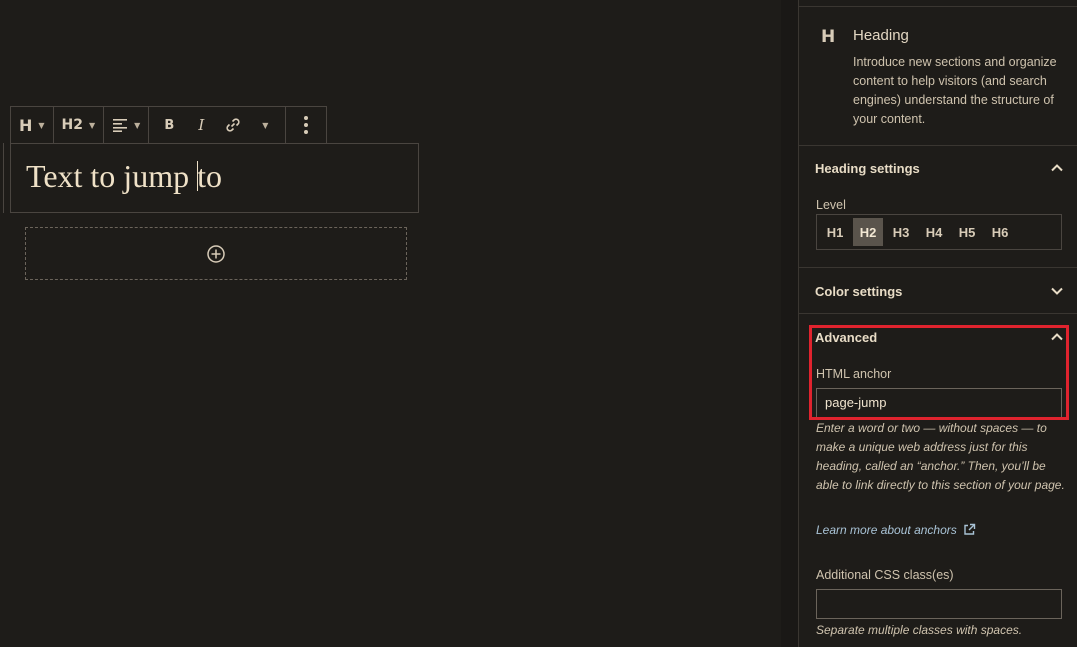 This screenshot has height=647, width=1077. What do you see at coordinates (72, 125) in the screenshot?
I see `heading-level-label: H2` at bounding box center [72, 125].